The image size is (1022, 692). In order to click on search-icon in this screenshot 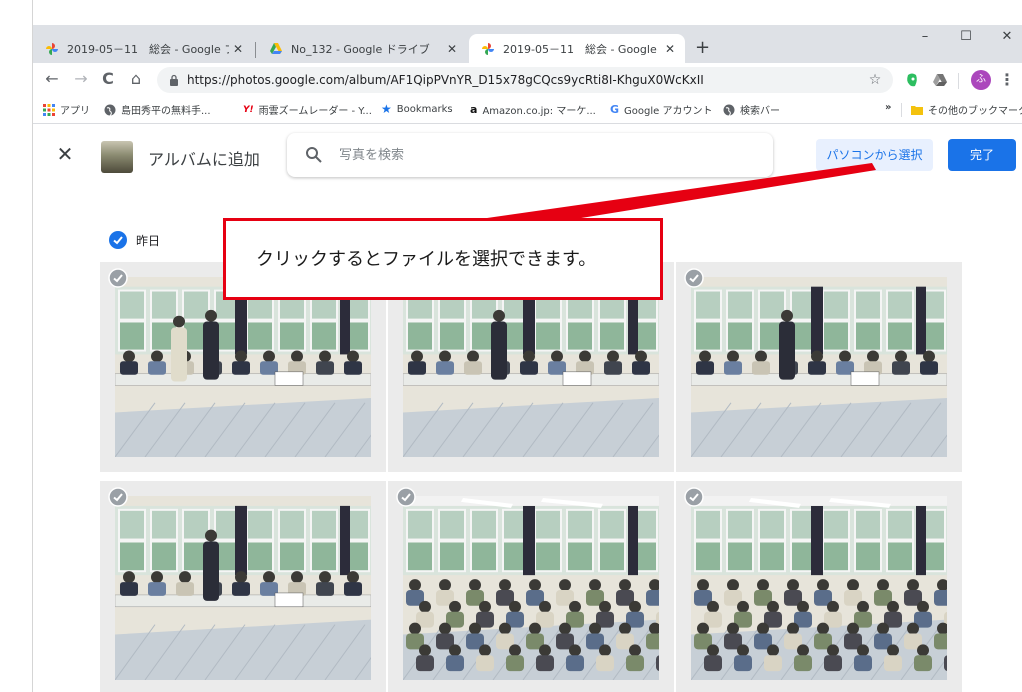, I will do `click(314, 155)`.